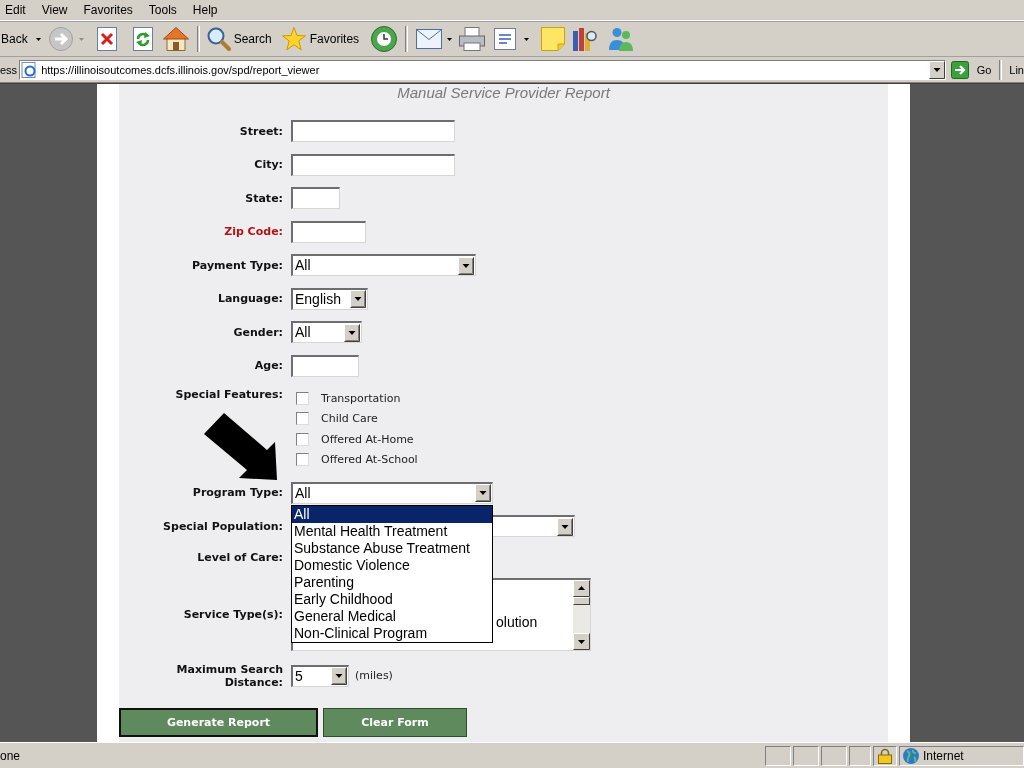  I want to click on address-label: ess, so click(9, 69).